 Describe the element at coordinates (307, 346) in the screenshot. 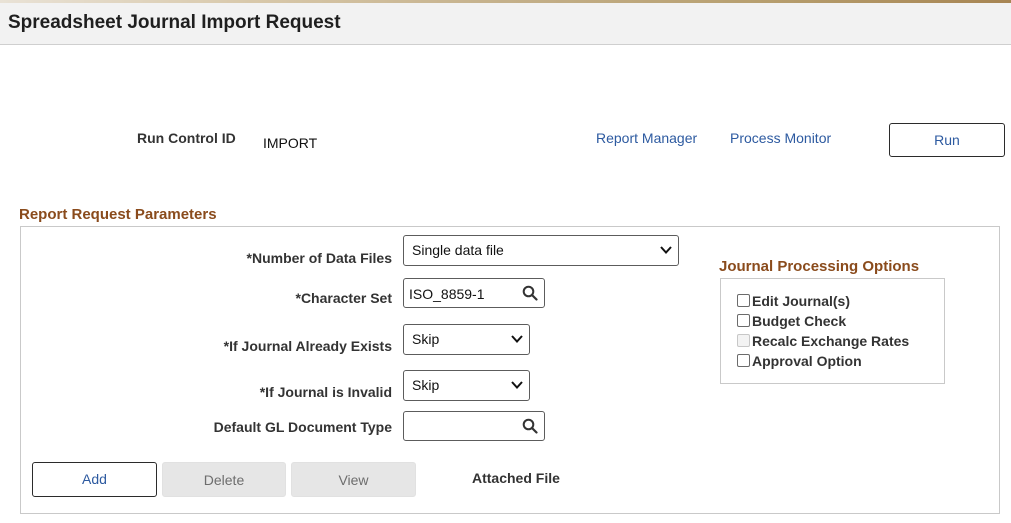

I see `if-journal-already-exists-label: *If Journal Already Exists` at that location.